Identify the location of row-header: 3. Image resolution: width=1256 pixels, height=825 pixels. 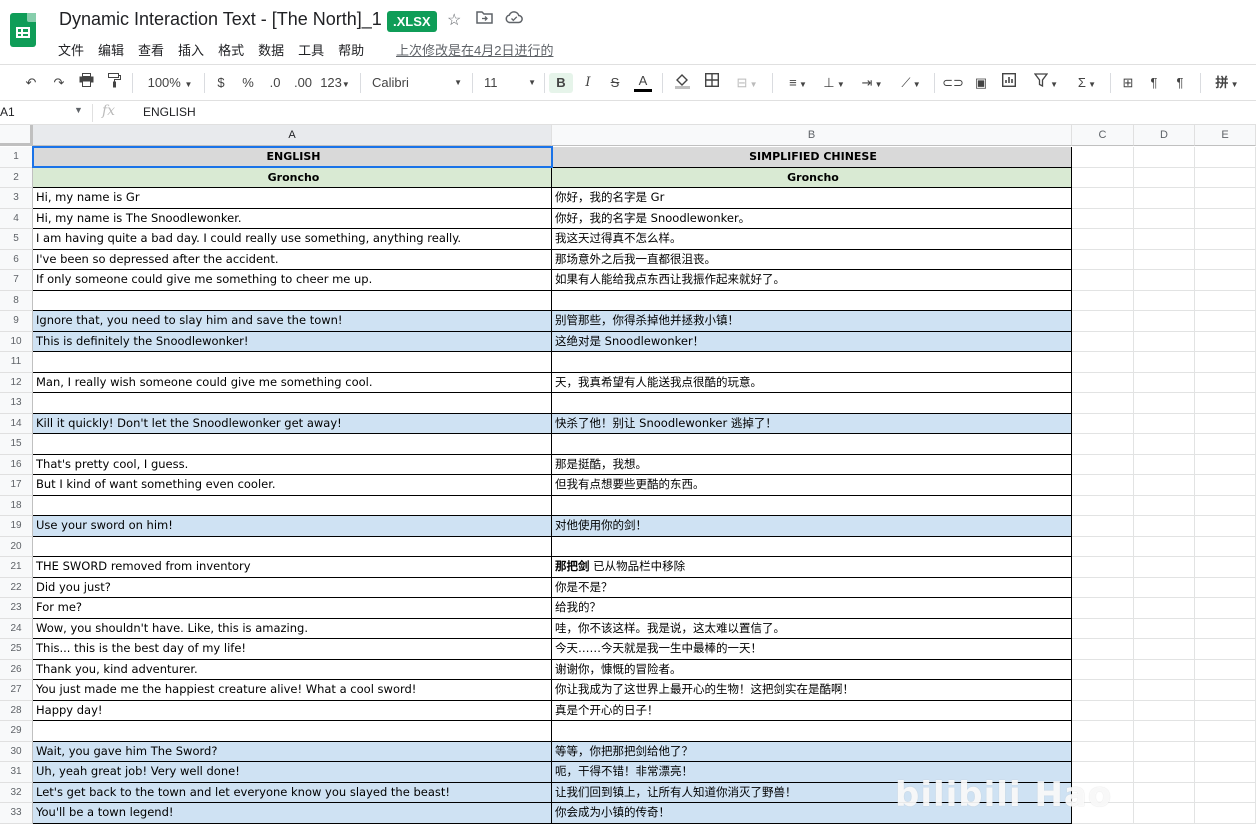
(16, 198).